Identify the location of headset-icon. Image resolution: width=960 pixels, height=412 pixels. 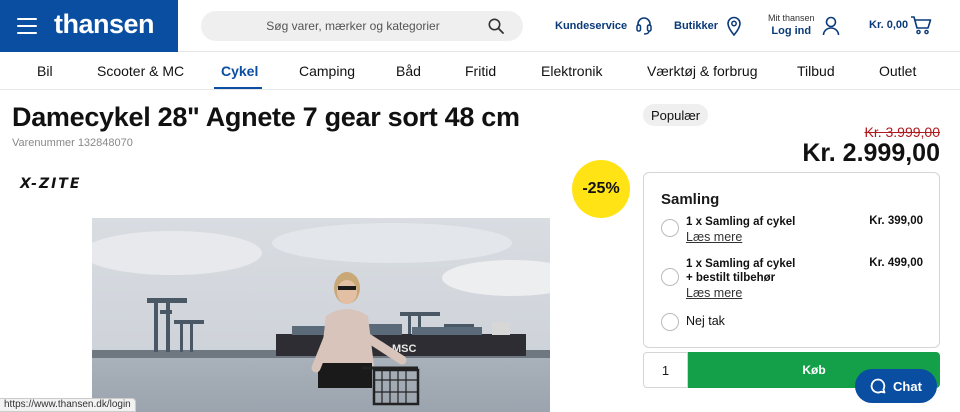
(644, 26).